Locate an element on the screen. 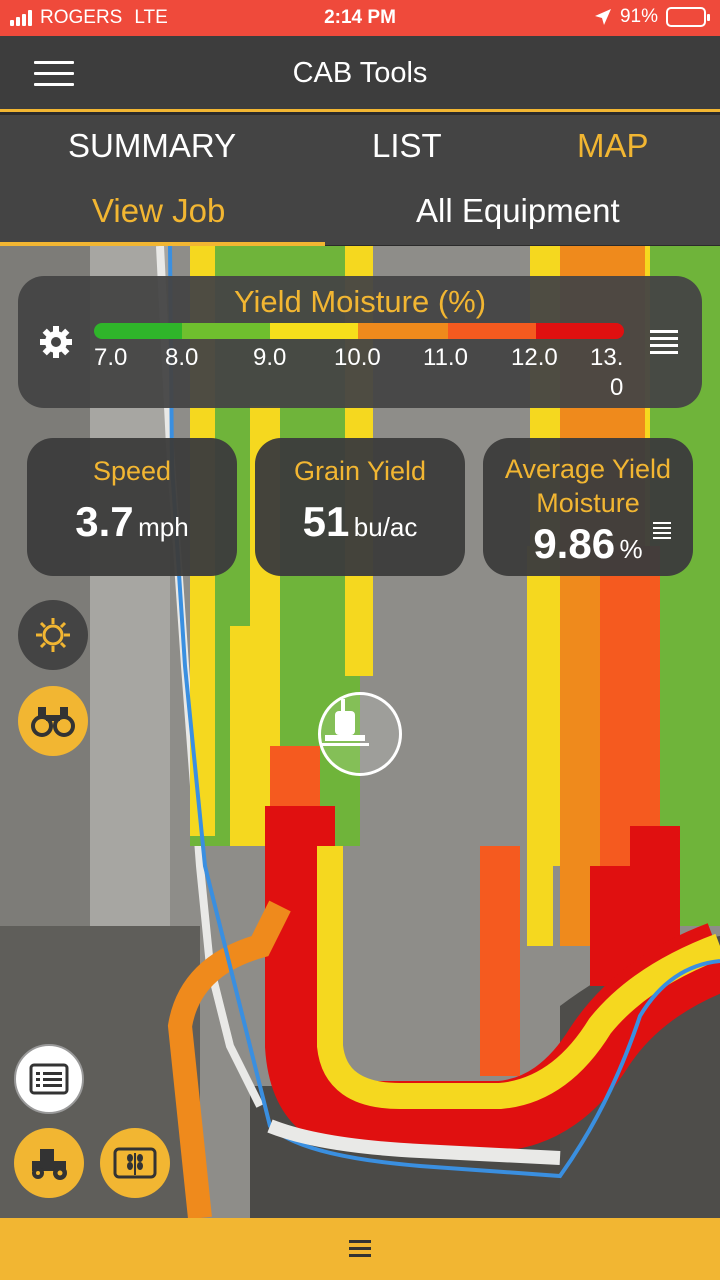  location-arrow-icon is located at coordinates (602, 17).